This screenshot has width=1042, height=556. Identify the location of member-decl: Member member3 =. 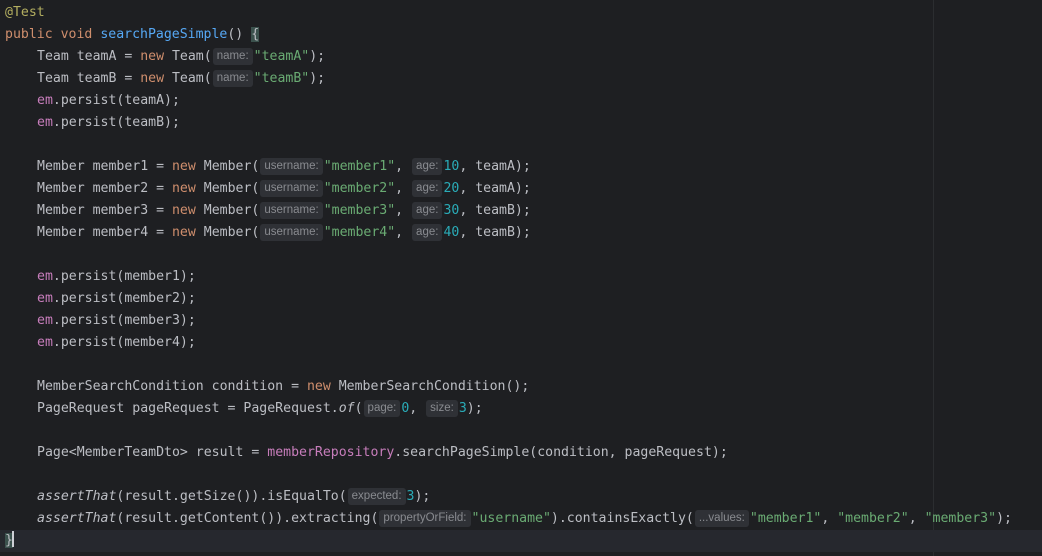
(104, 210).